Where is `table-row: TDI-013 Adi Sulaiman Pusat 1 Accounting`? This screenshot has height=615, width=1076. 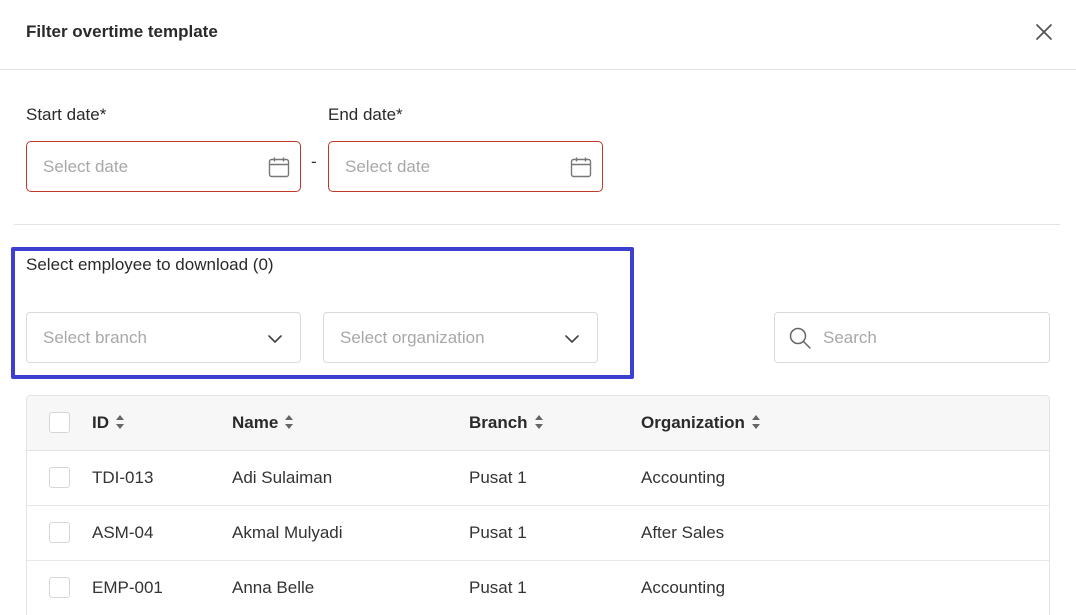
table-row: TDI-013 Adi Sulaiman Pusat 1 Accounting is located at coordinates (538, 478).